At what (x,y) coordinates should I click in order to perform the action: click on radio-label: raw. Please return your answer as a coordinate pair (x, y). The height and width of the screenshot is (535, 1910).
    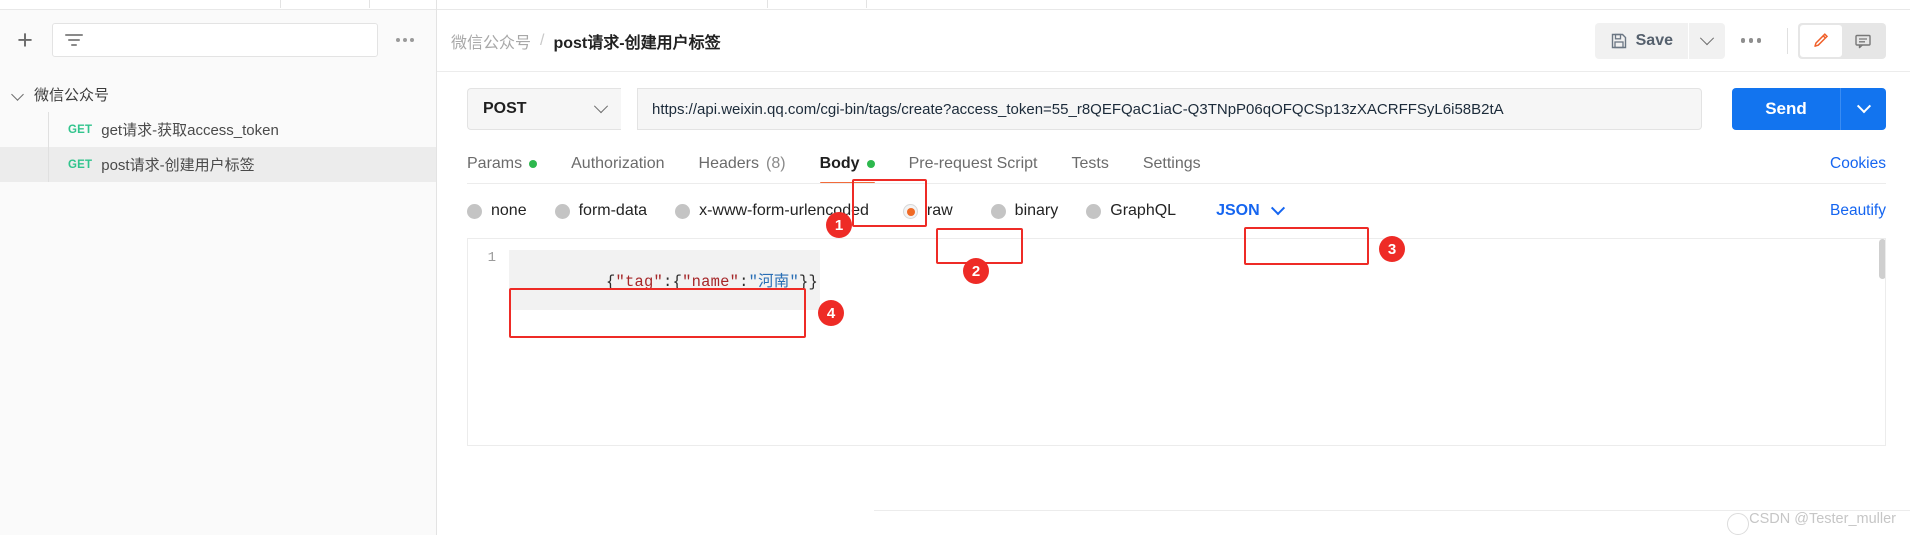
    Looking at the image, I should click on (939, 210).